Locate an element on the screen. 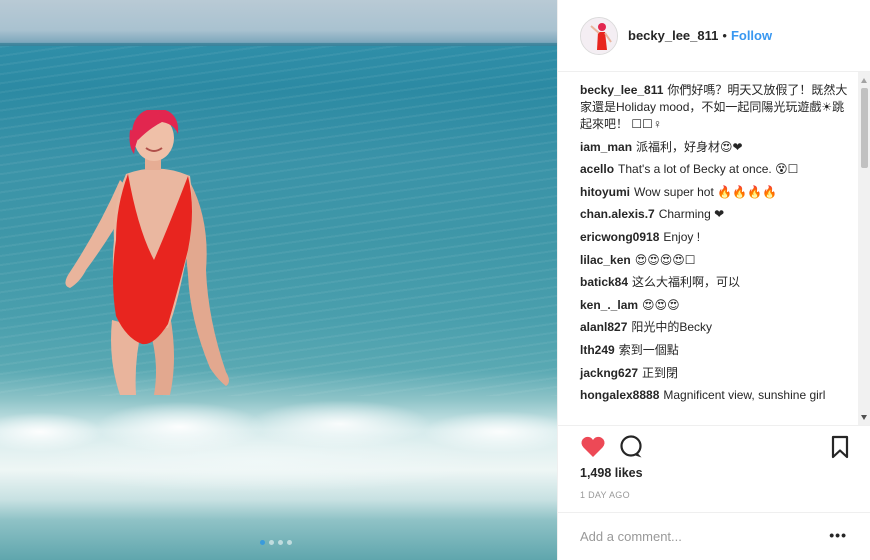 This screenshot has width=870, height=560. comment-item: acello That's a lot of Becky at once. 😵☐ is located at coordinates (716, 169).